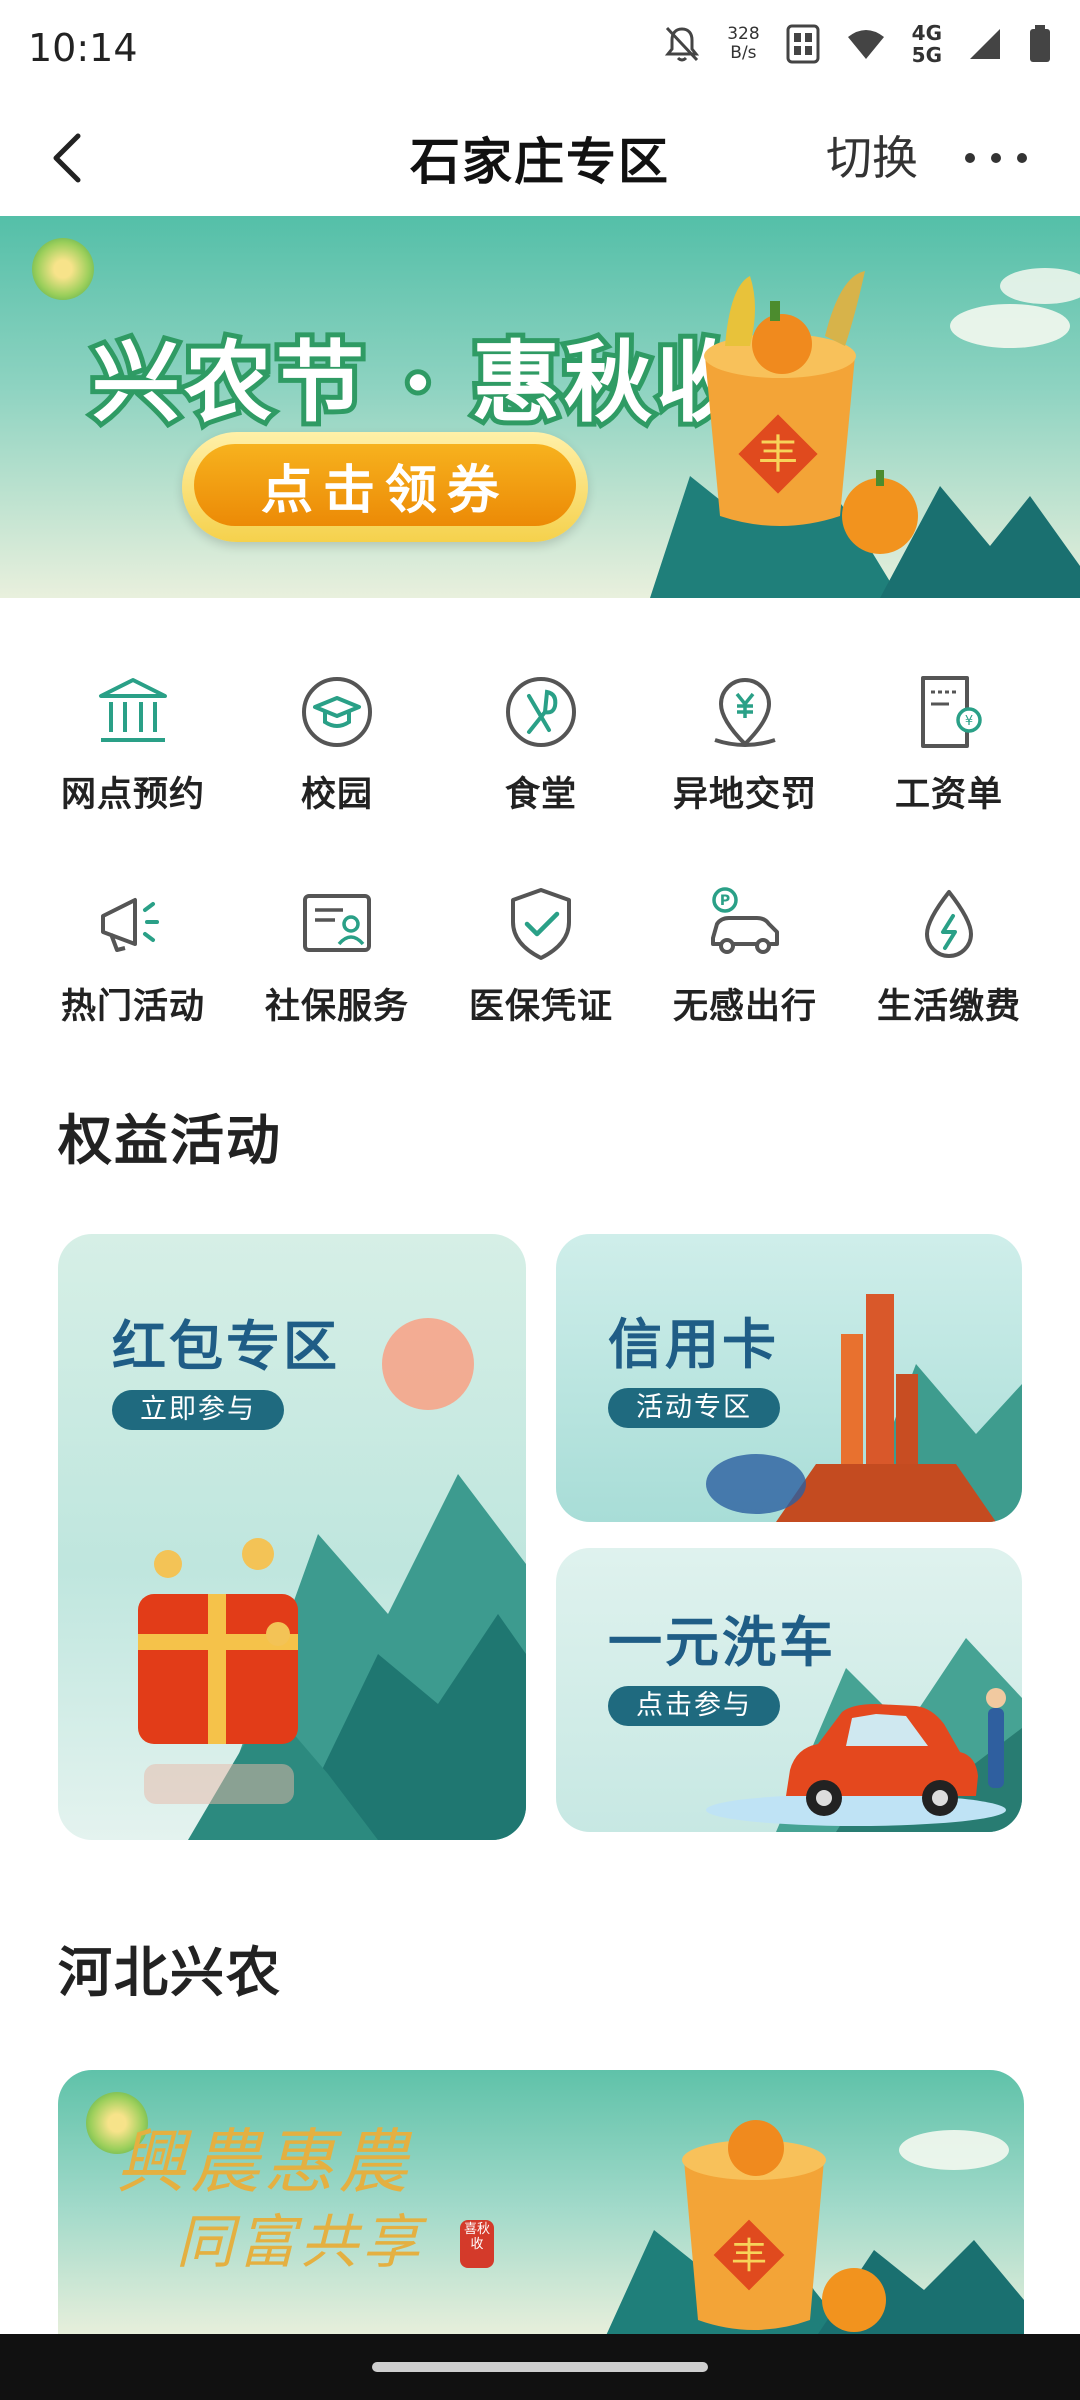 The height and width of the screenshot is (2400, 1080). Describe the element at coordinates (63, 269) in the screenshot. I see `abc-harvest-logo` at that location.